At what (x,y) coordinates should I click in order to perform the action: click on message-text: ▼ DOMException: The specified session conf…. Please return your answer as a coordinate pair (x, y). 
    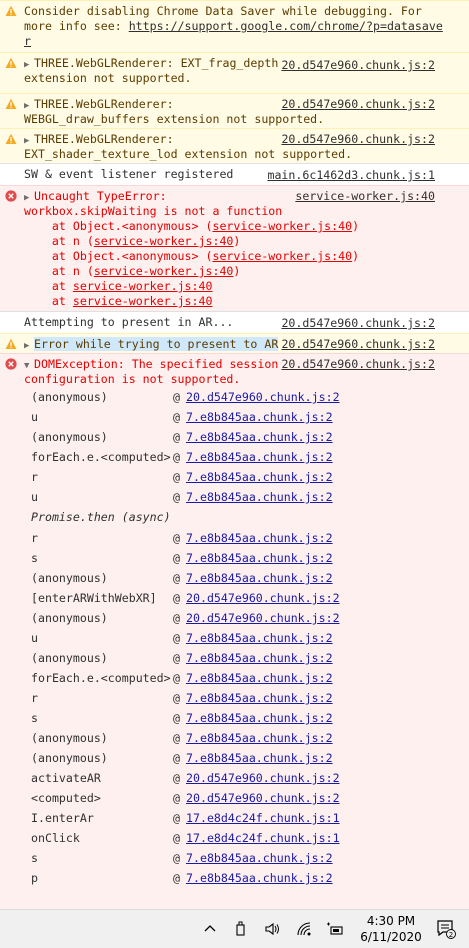
    Looking at the image, I should click on (151, 372).